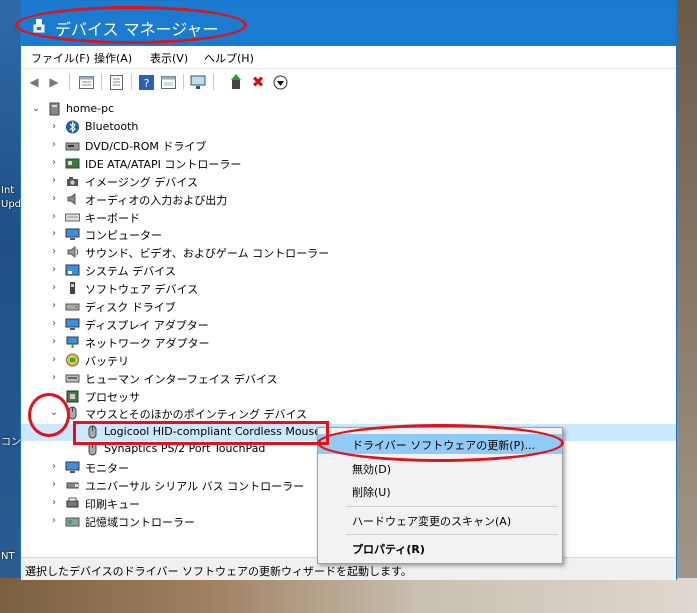  What do you see at coordinates (201, 433) in the screenshot?
I see `annotation-rect-device` at bounding box center [201, 433].